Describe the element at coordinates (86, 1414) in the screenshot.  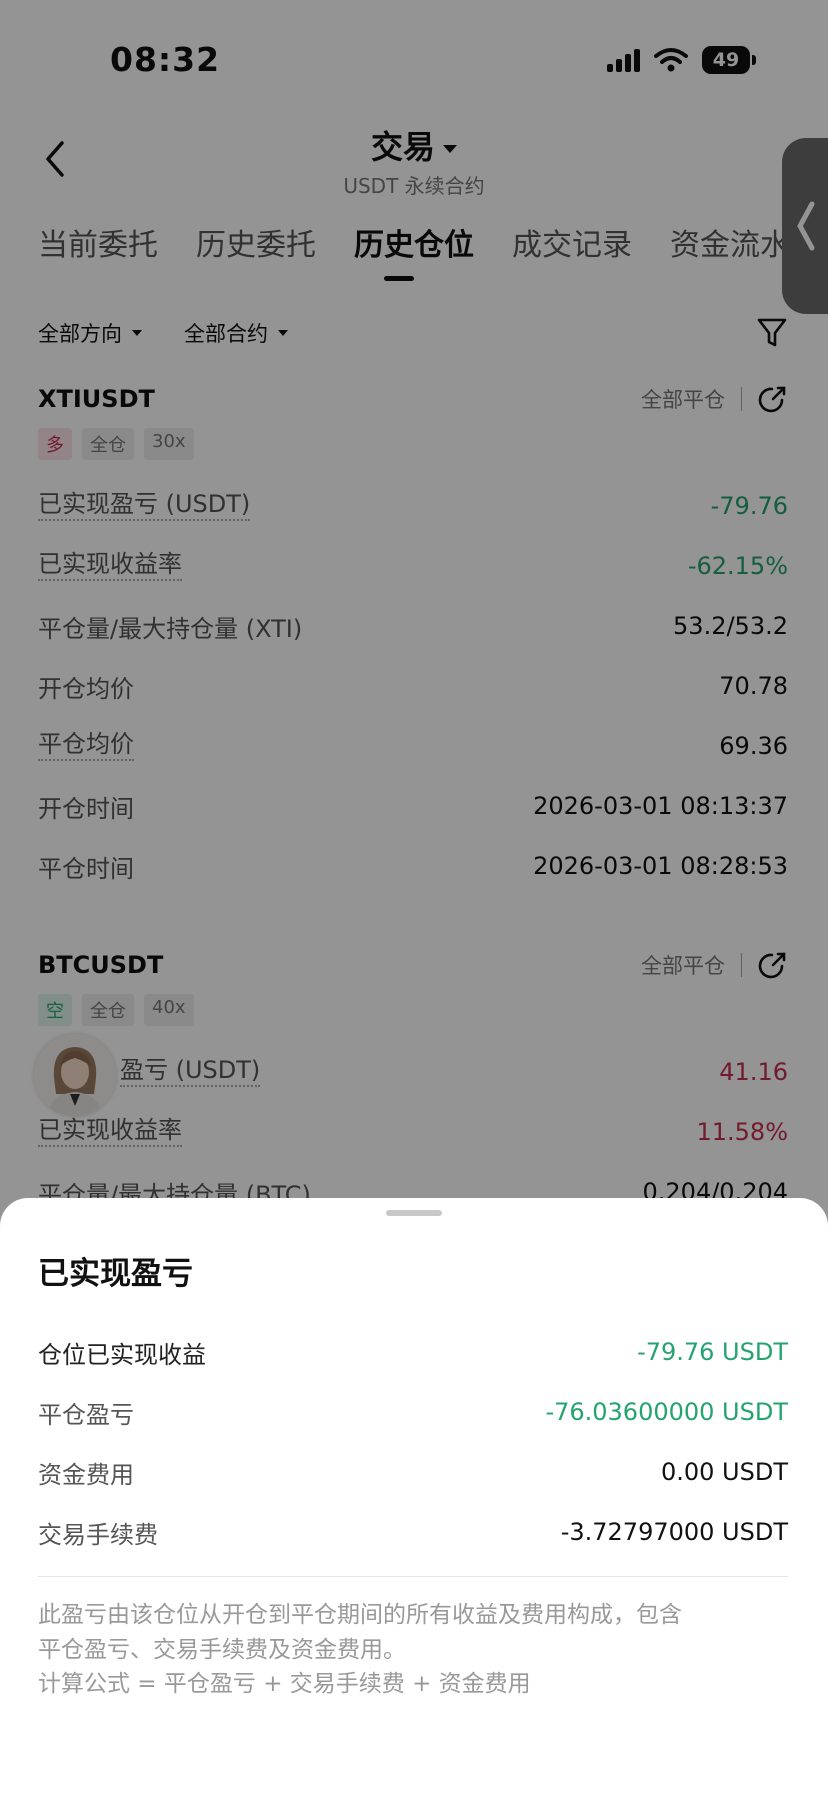
I see `row-label: 平仓盈亏` at that location.